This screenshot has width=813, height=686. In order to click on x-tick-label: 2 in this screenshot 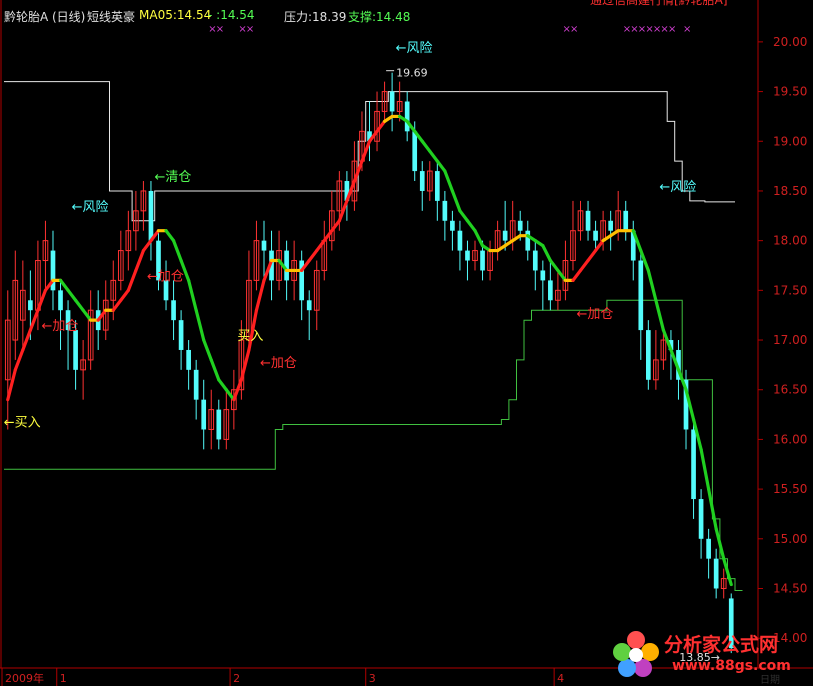, I will do `click(236, 678)`.